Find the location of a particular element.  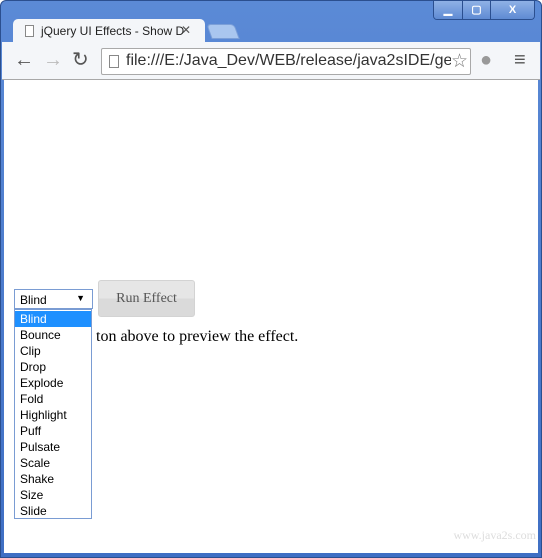

effect-select: Blind ▼ is located at coordinates (53, 299).